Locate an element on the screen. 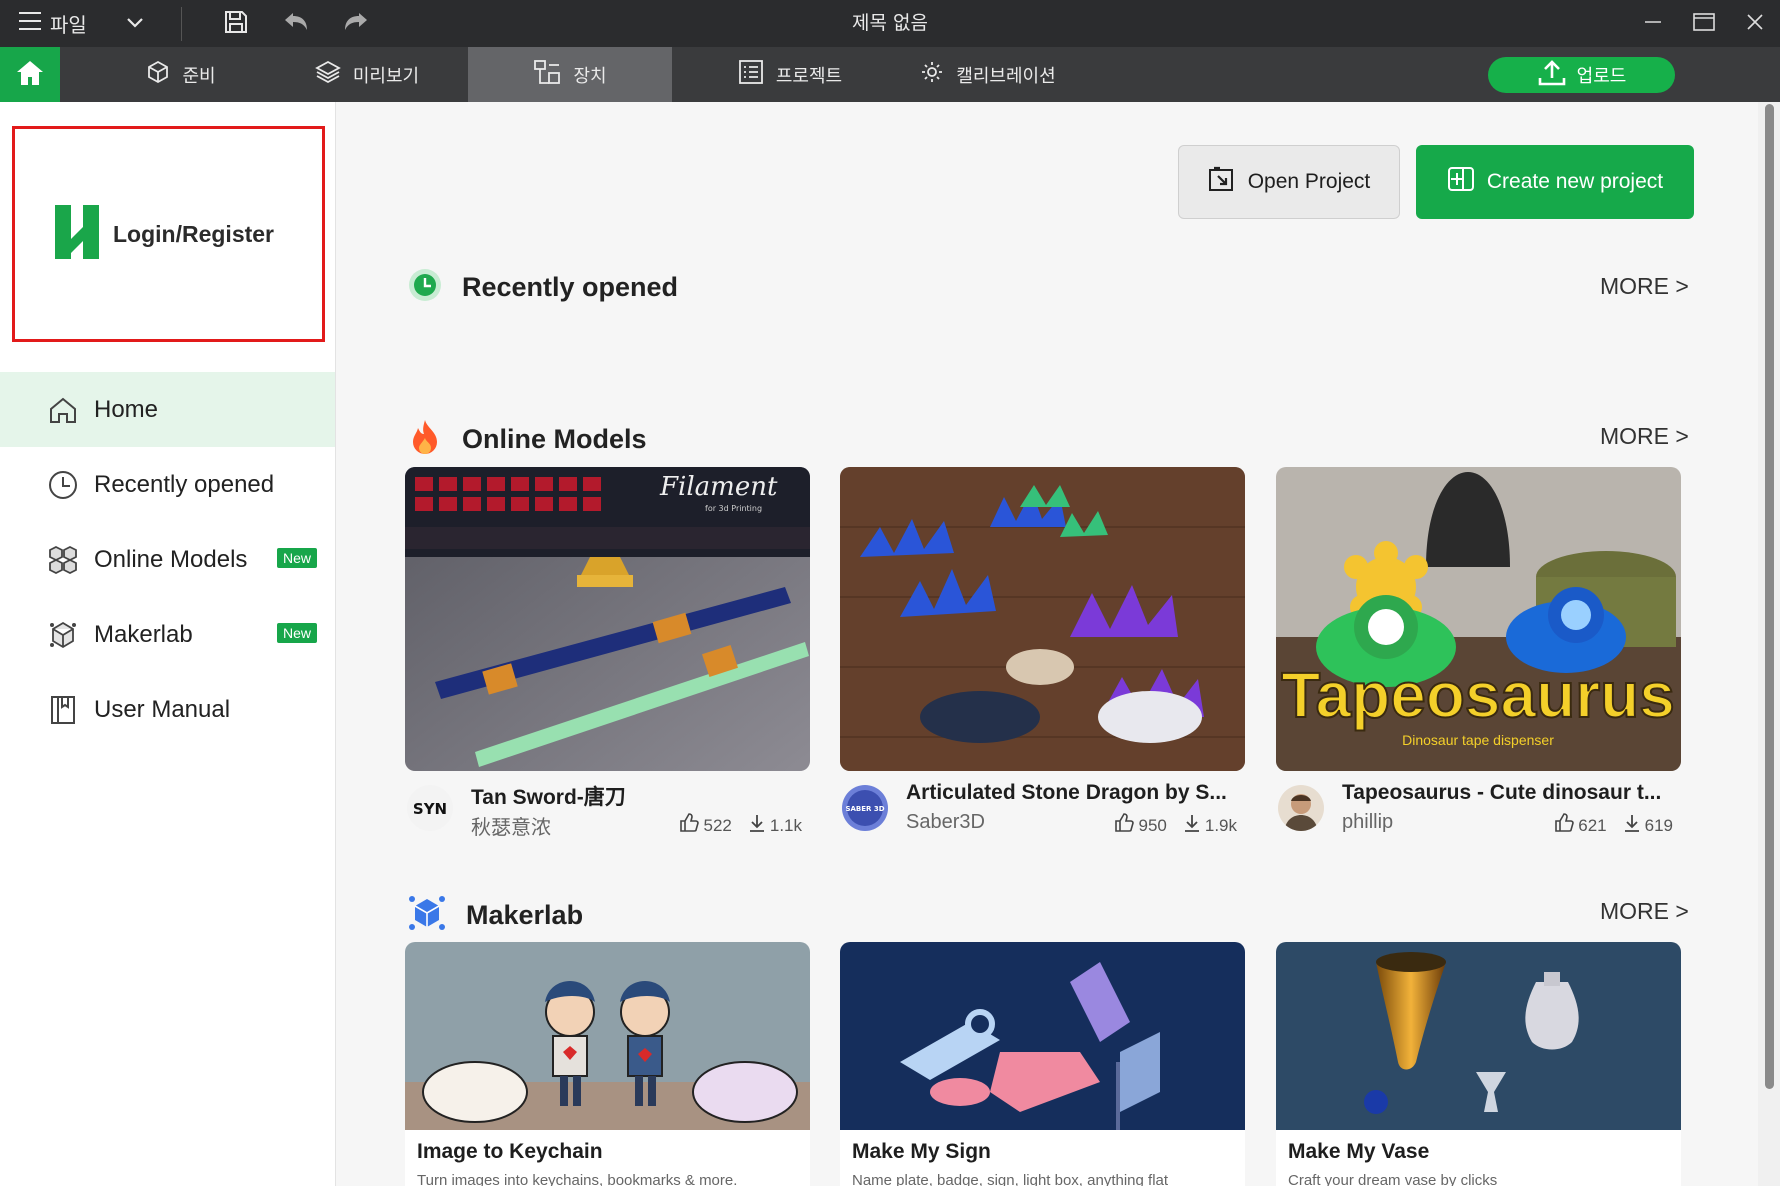 This screenshot has width=1780, height=1186. minimize-icon is located at coordinates (1653, 24).